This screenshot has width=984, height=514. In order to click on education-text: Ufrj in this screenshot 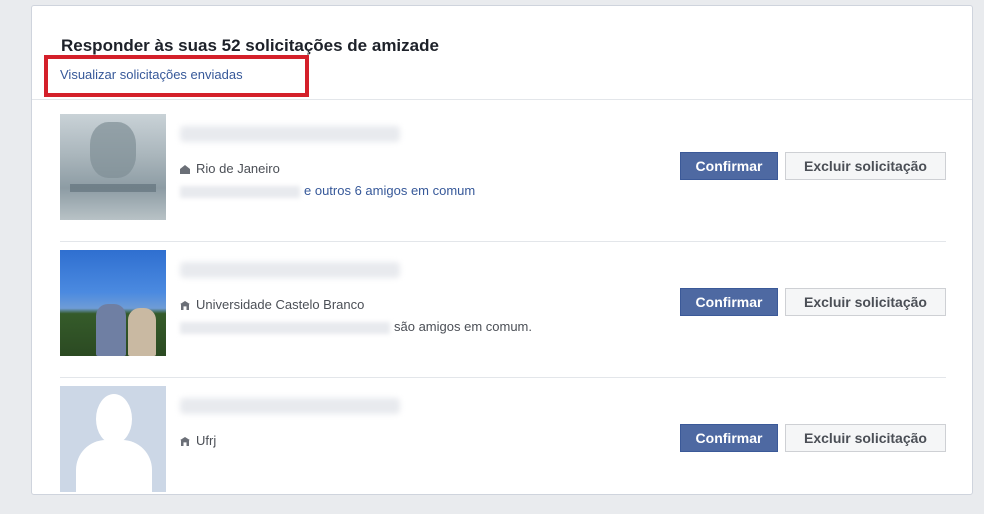, I will do `click(206, 440)`.